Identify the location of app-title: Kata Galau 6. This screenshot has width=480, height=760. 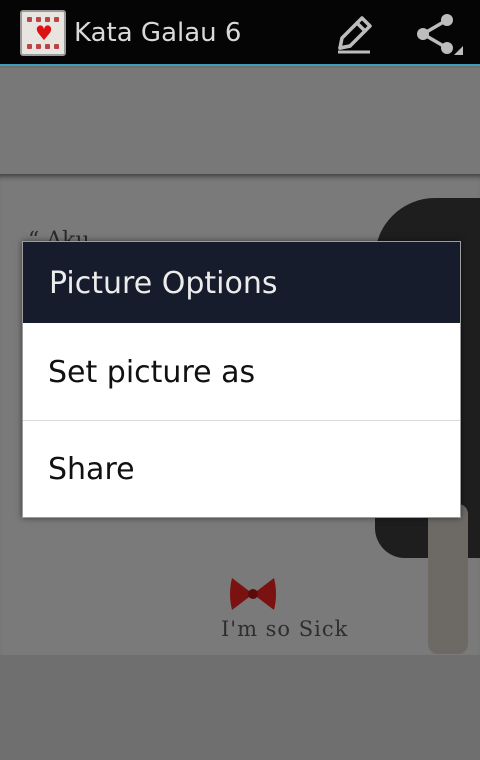
(158, 33).